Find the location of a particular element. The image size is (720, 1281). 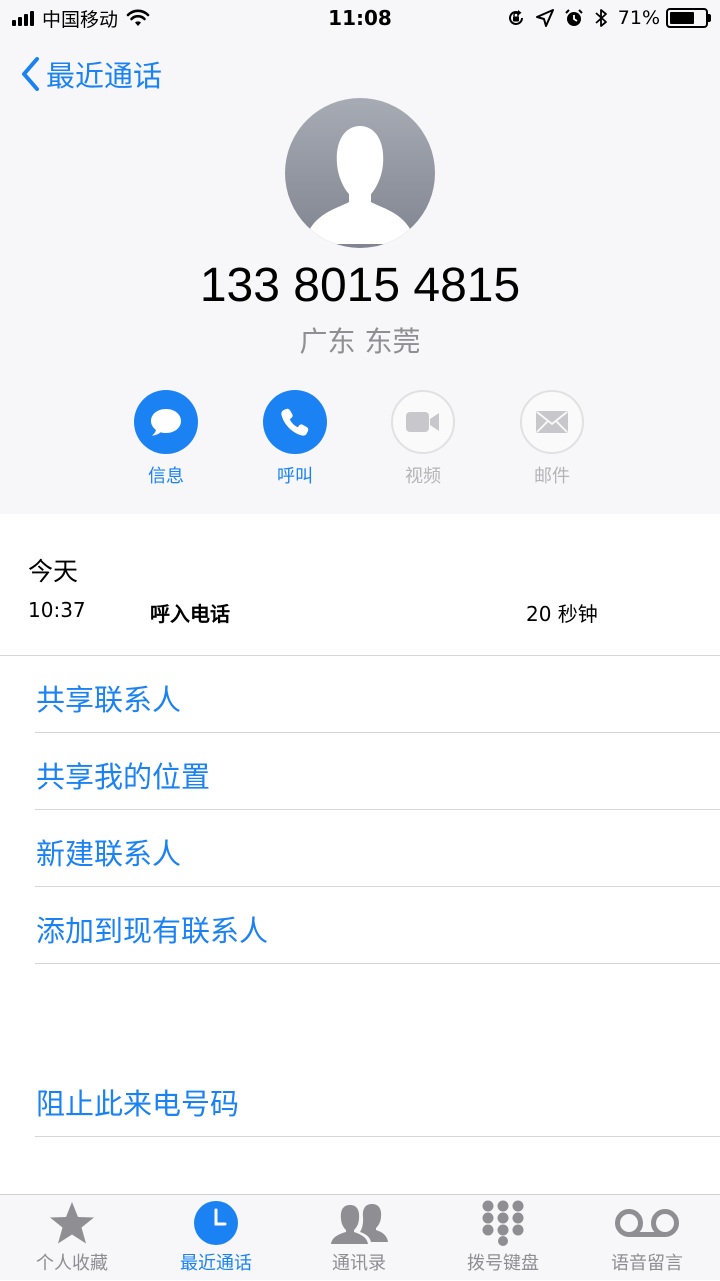

tab-recents-label: 最近通话 is located at coordinates (216, 1263).